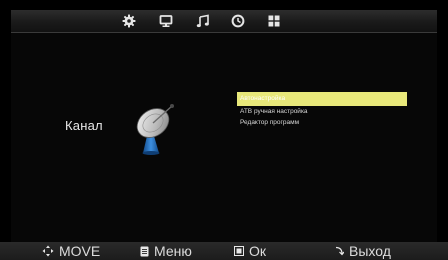  What do you see at coordinates (322, 99) in the screenshot?
I see `menu-item-auto-tuning: Автонастройка` at bounding box center [322, 99].